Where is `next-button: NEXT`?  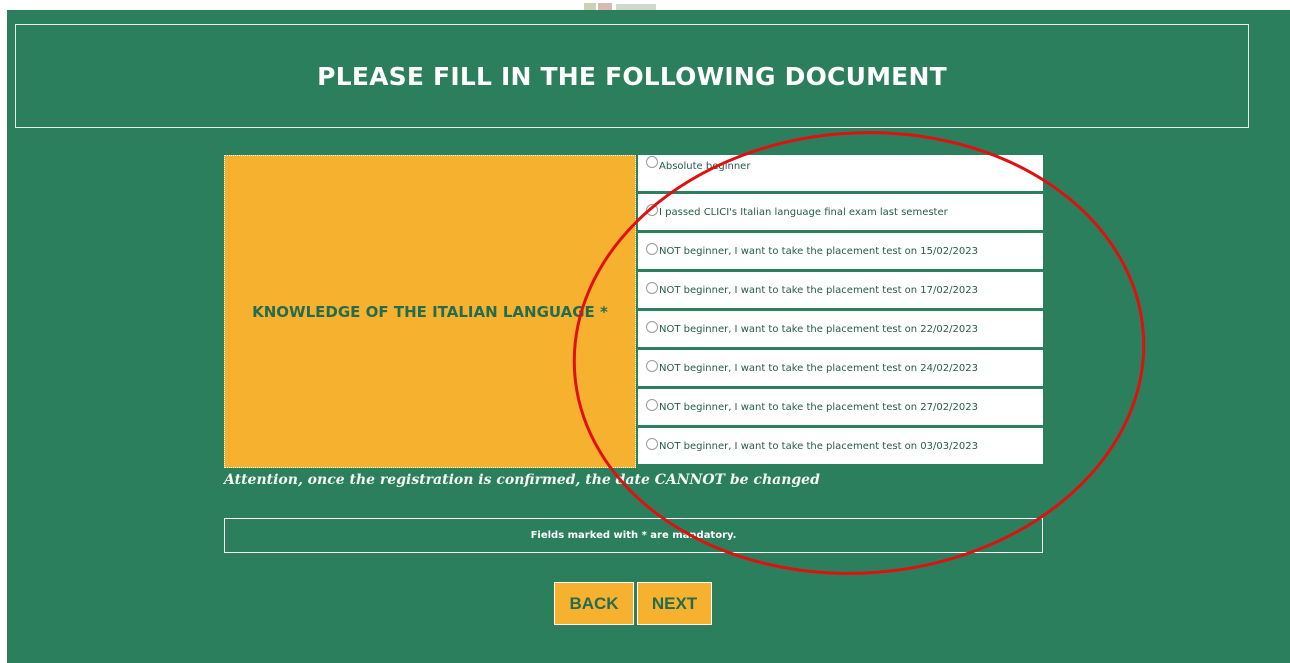 next-button: NEXT is located at coordinates (674, 603).